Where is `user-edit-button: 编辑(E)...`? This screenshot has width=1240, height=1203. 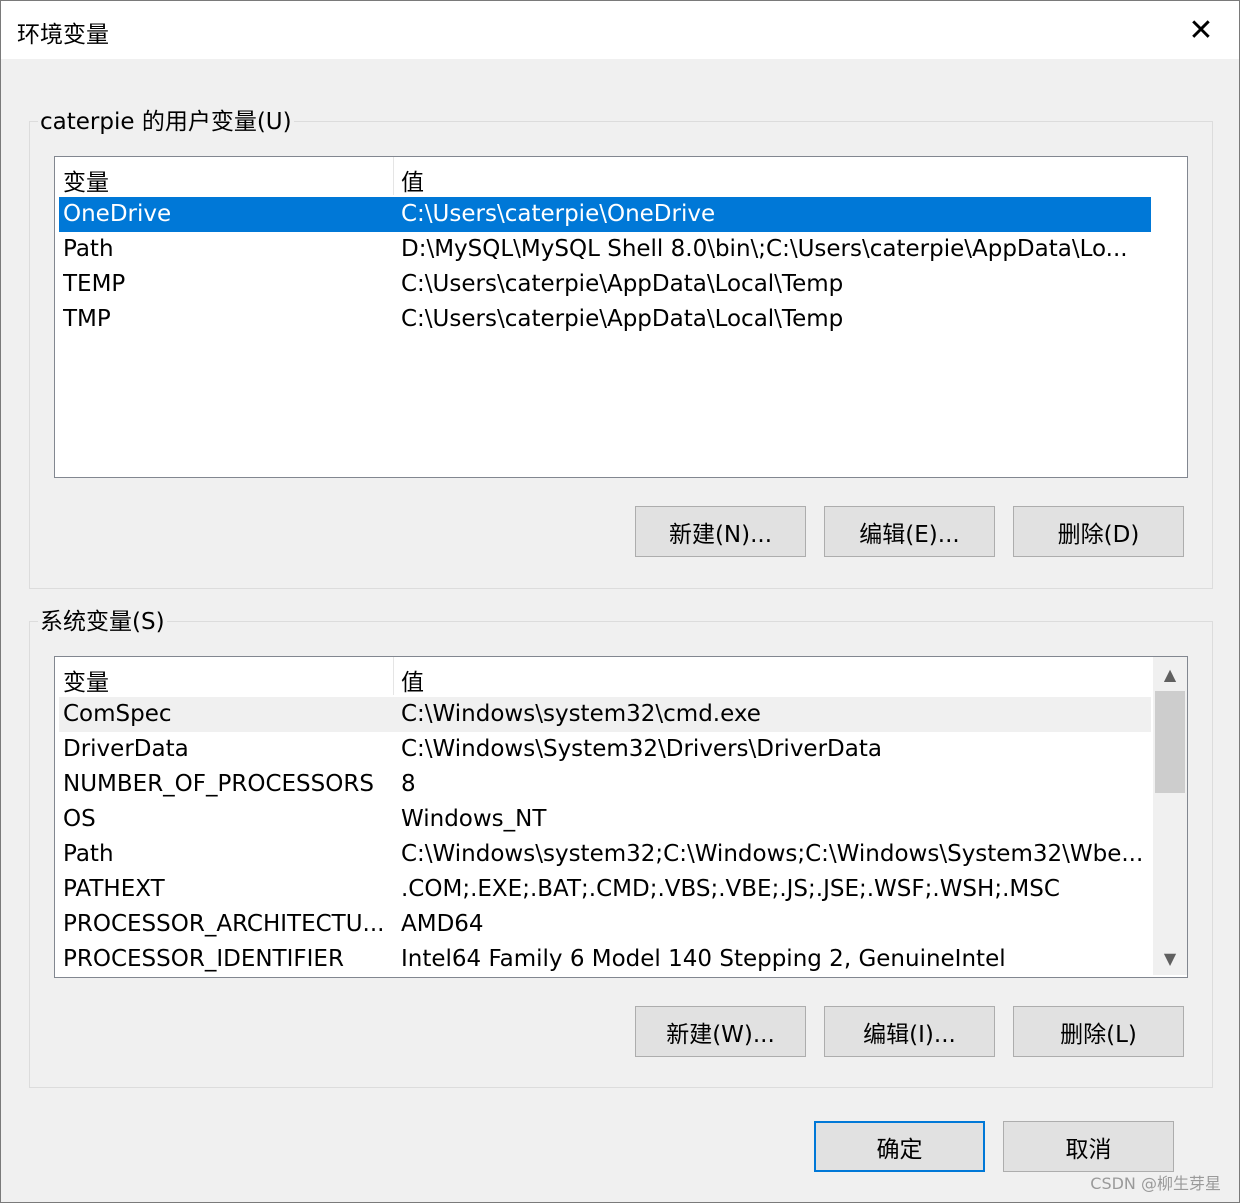
user-edit-button: 编辑(E)... is located at coordinates (909, 531).